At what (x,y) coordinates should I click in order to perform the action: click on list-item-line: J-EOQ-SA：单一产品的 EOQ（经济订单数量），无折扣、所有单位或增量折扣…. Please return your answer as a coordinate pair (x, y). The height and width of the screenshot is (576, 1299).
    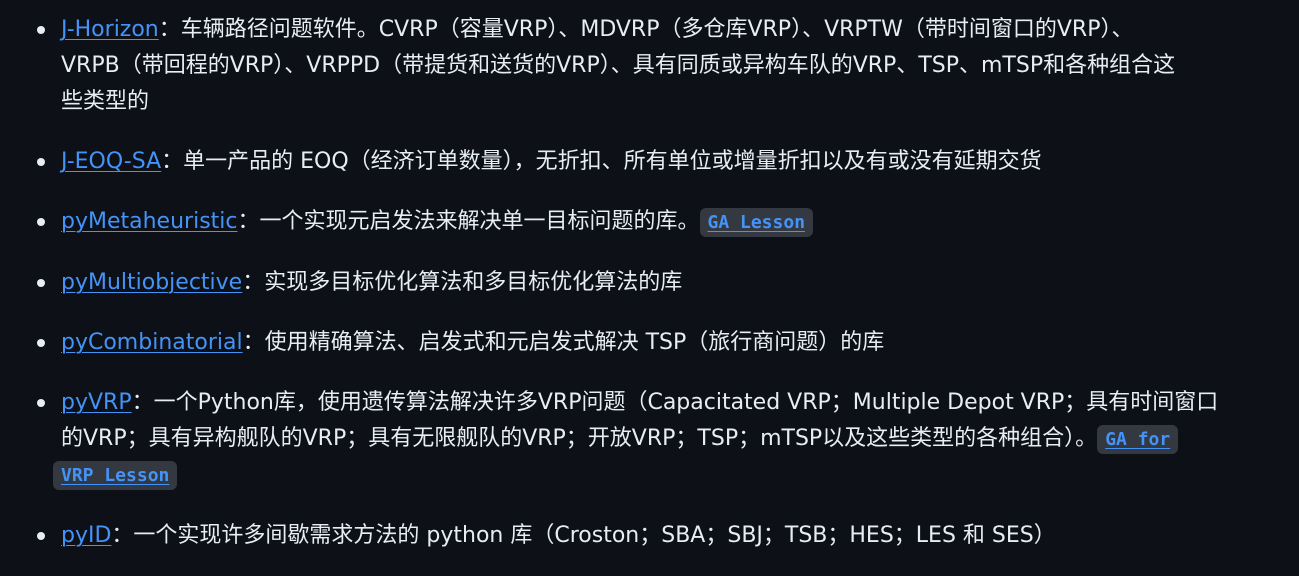
    Looking at the image, I should click on (661, 162).